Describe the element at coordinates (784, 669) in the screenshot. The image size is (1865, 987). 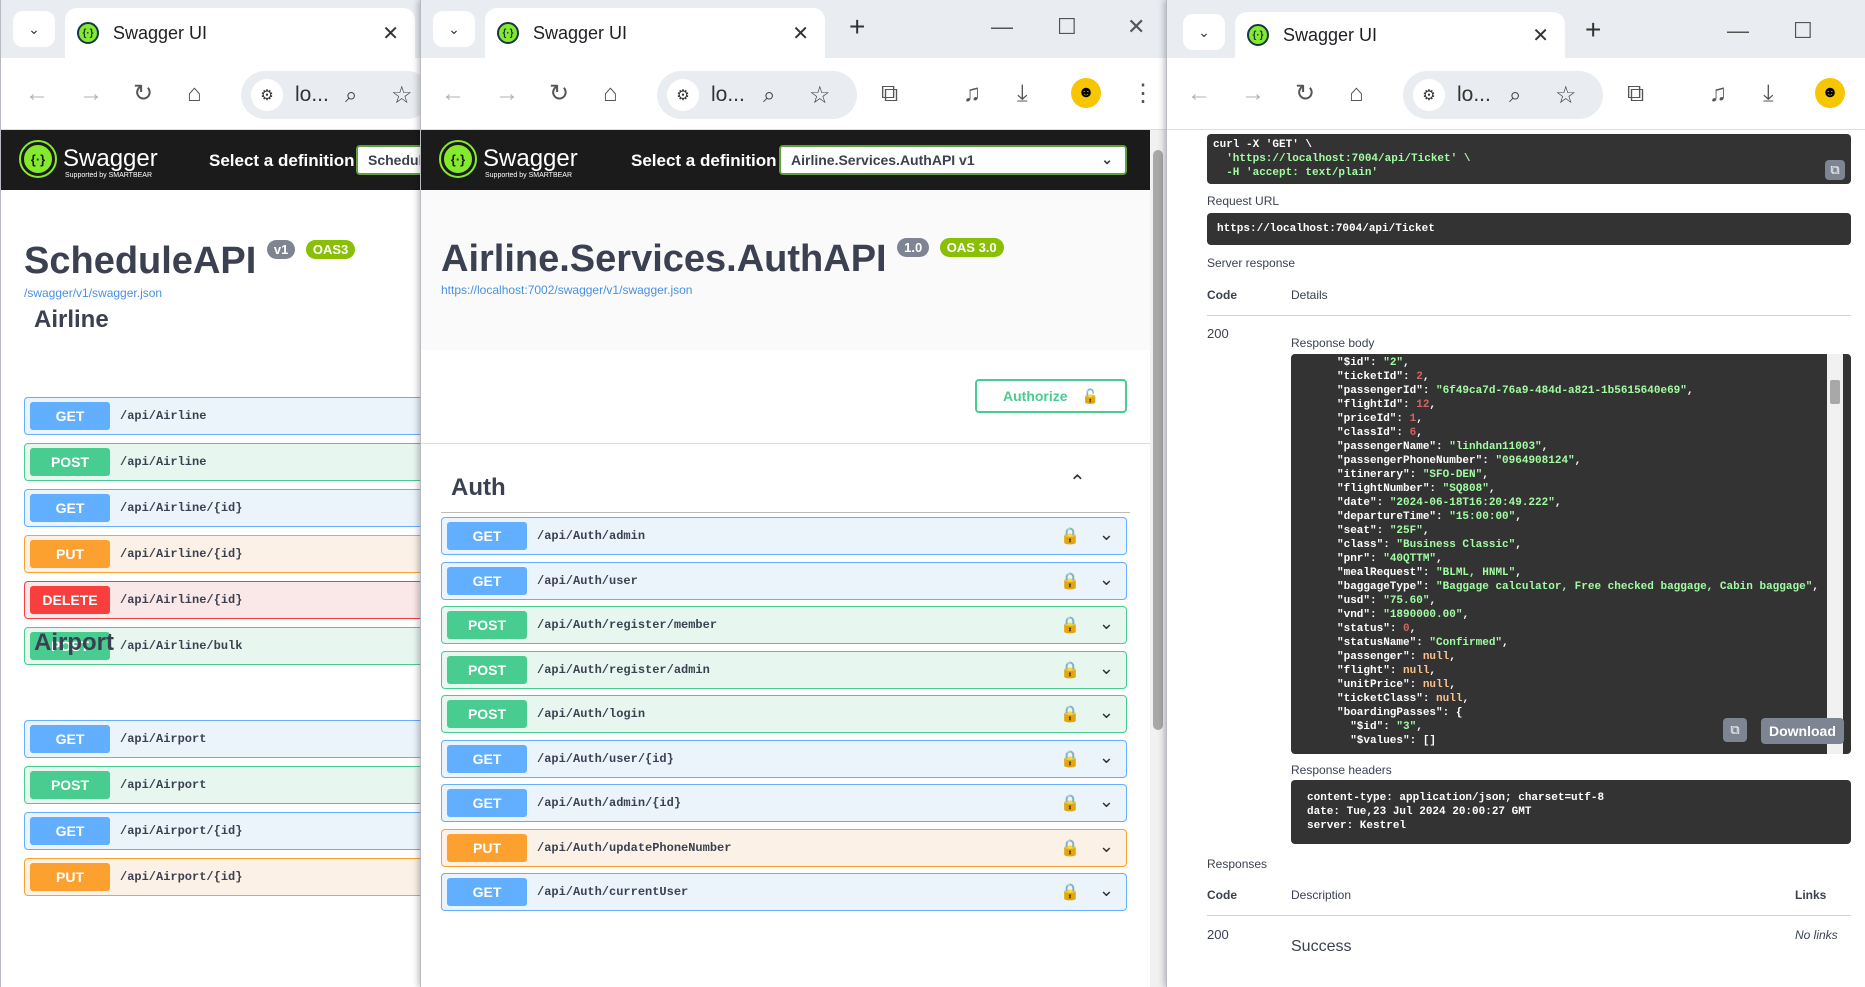
I see `operation-row: POST/api/Auth/register/admin 🔒 ⌄` at that location.